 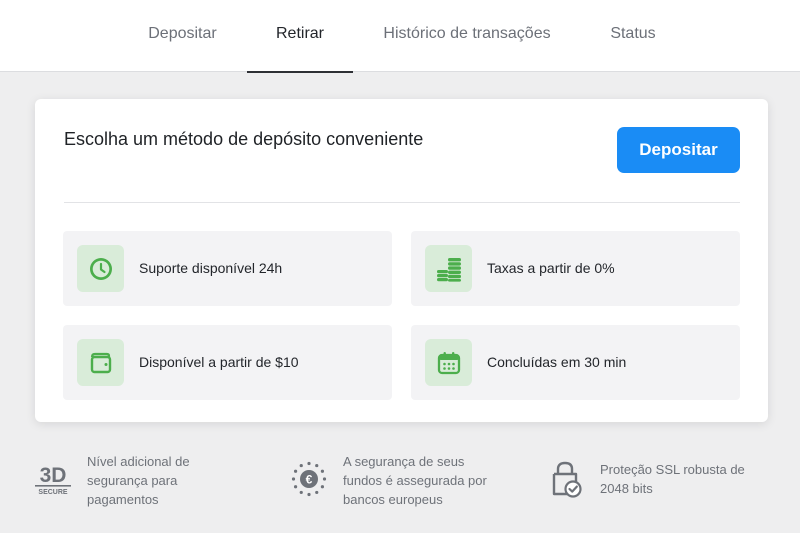 What do you see at coordinates (211, 268) in the screenshot?
I see `feature-label: Suporte disponível 24h` at bounding box center [211, 268].